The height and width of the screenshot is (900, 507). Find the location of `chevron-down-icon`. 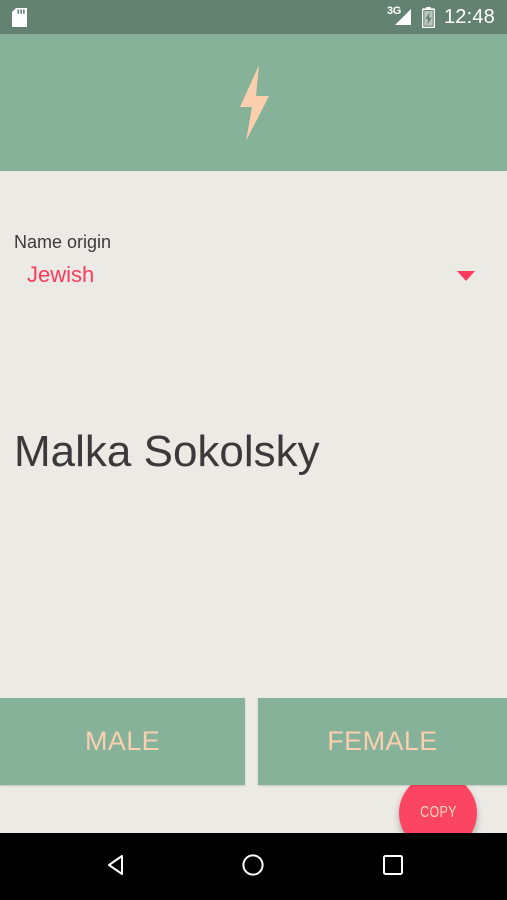

chevron-down-icon is located at coordinates (466, 276).